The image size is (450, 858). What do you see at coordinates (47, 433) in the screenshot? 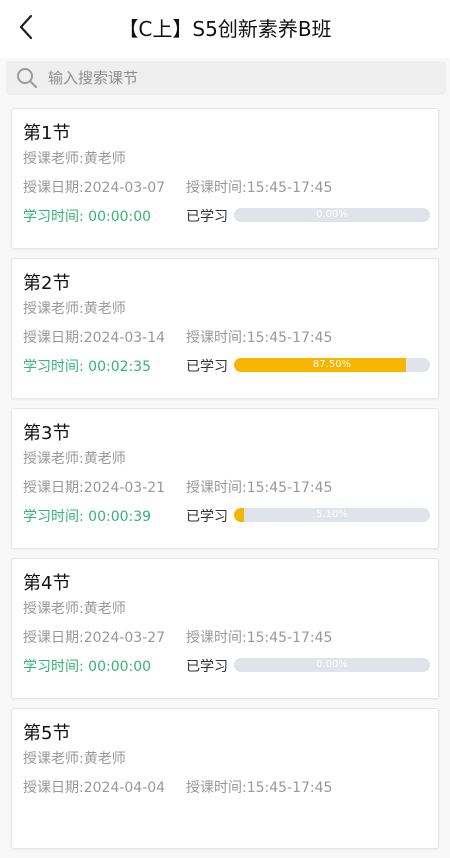
I see `lesson-title: 第3节` at bounding box center [47, 433].